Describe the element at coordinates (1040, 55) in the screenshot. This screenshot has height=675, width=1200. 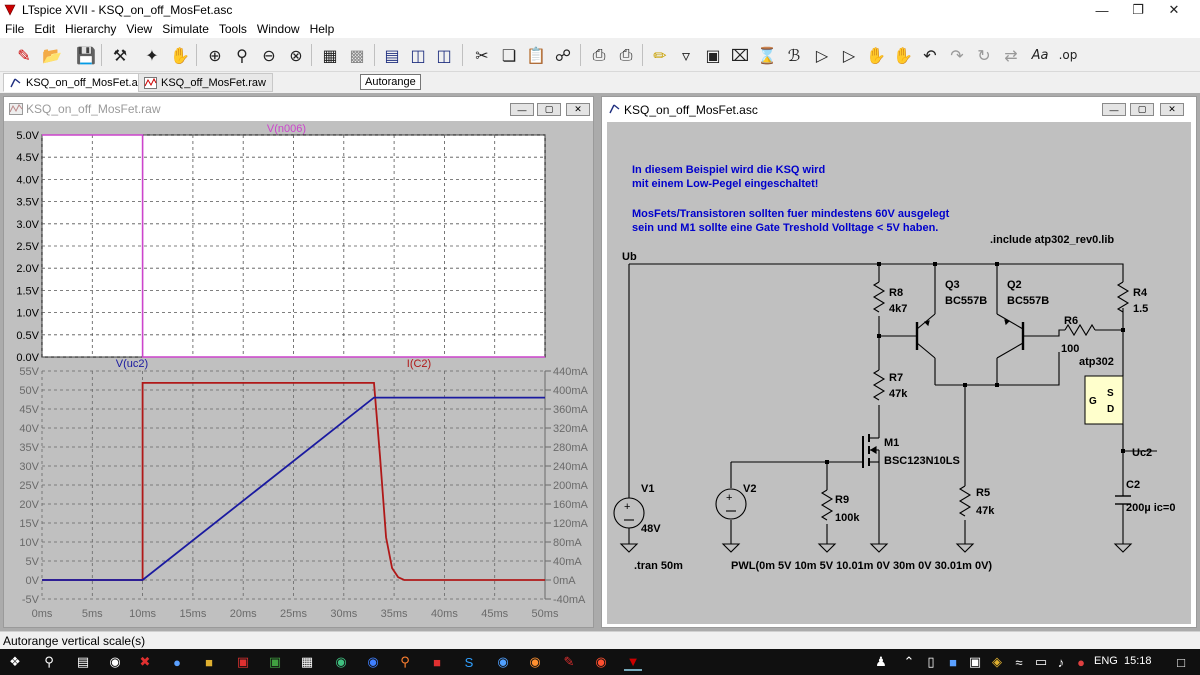
I see `text-icon: Aa` at that location.